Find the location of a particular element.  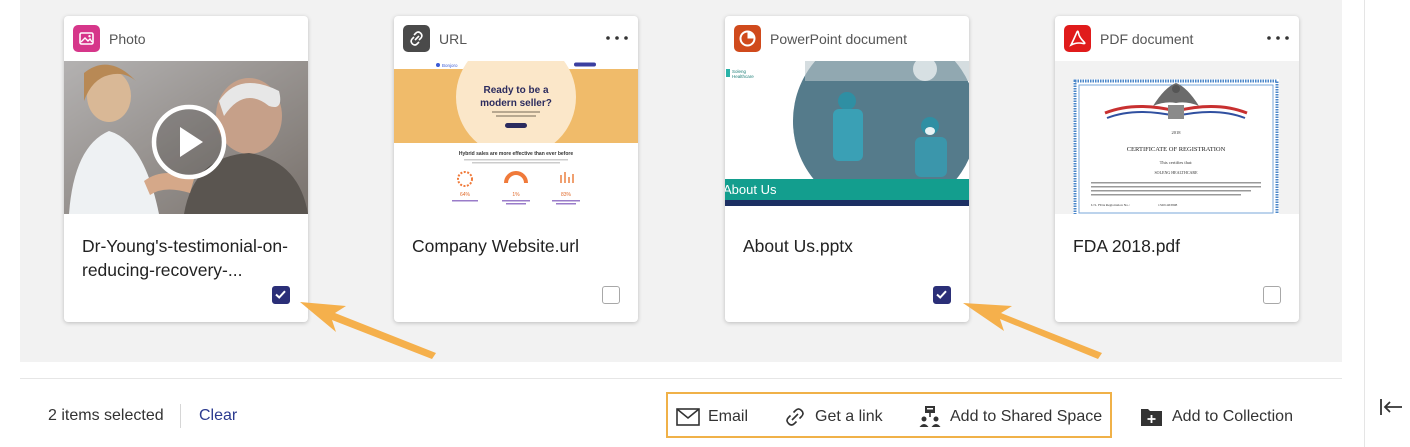

email-label: Email is located at coordinates (728, 416).